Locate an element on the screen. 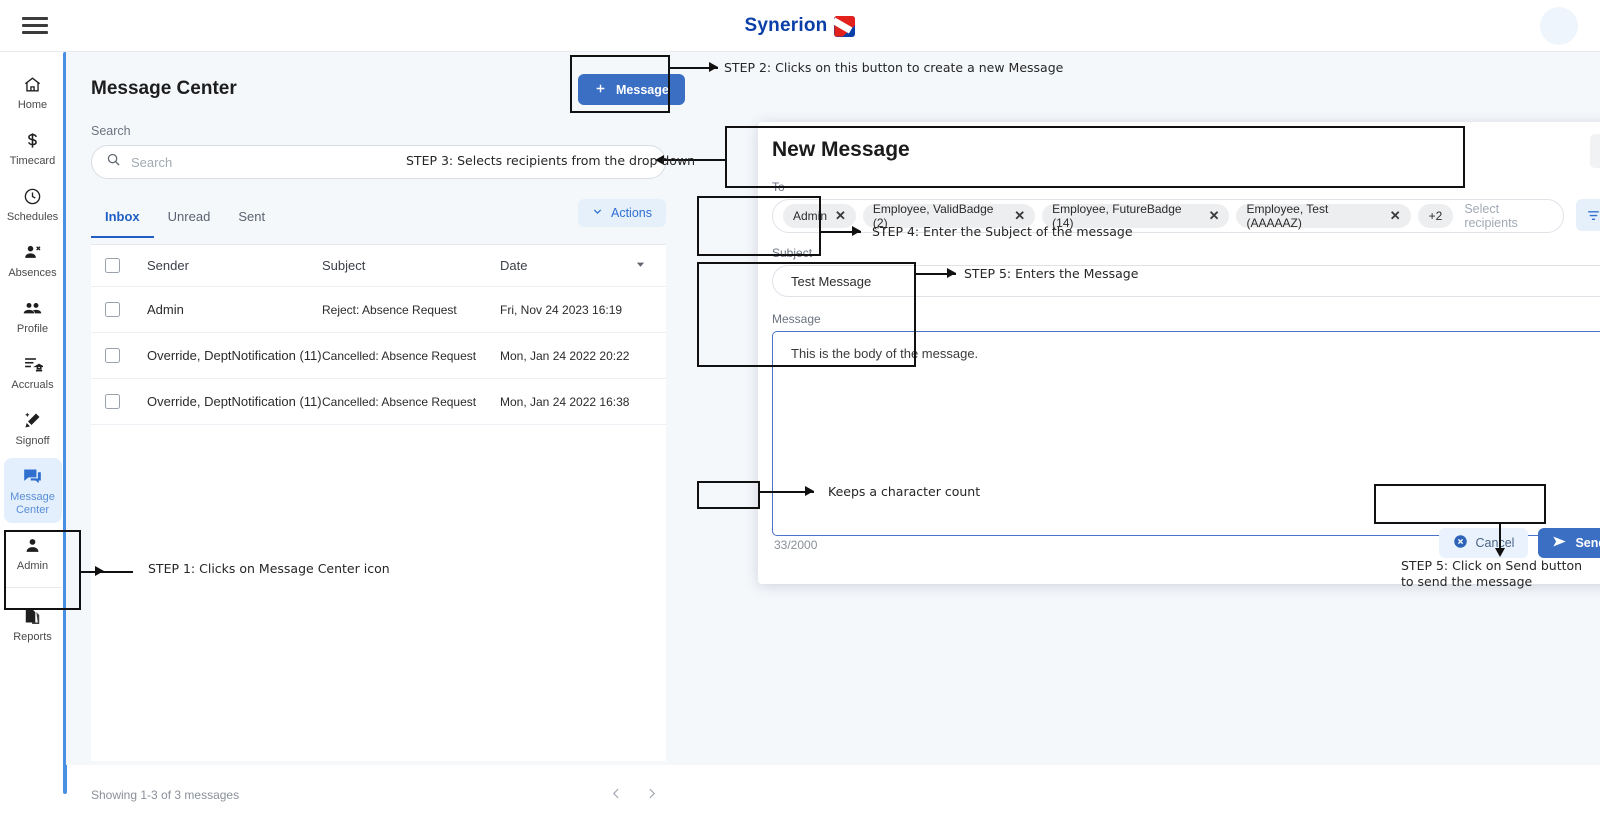 The width and height of the screenshot is (1600, 815). sidebar-item-timecard: Timecard is located at coordinates (33, 148).